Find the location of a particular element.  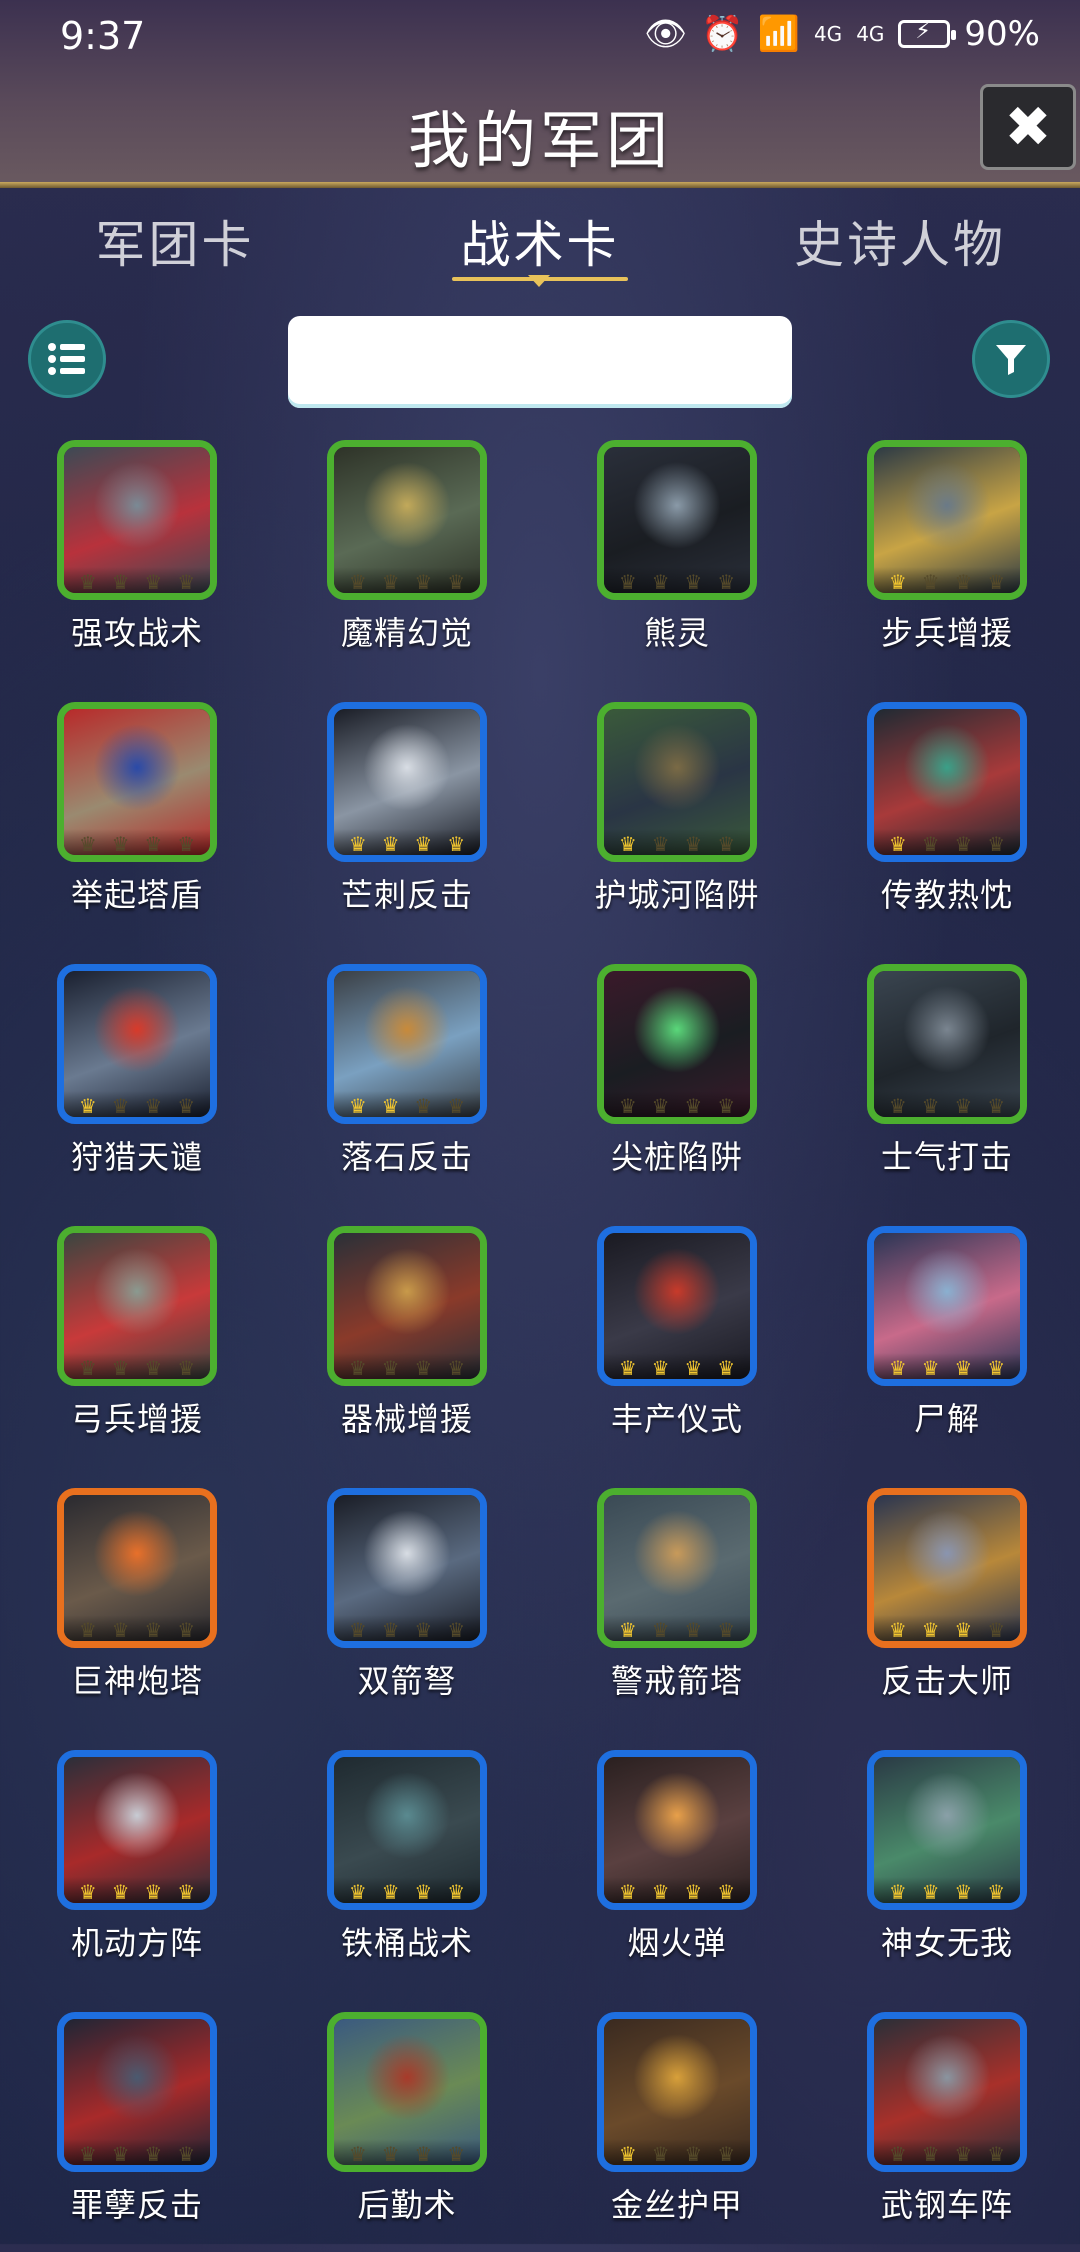

tactic-card: ♛ ♛ ♛ ♛ 烟火弹 is located at coordinates (665, 1870).